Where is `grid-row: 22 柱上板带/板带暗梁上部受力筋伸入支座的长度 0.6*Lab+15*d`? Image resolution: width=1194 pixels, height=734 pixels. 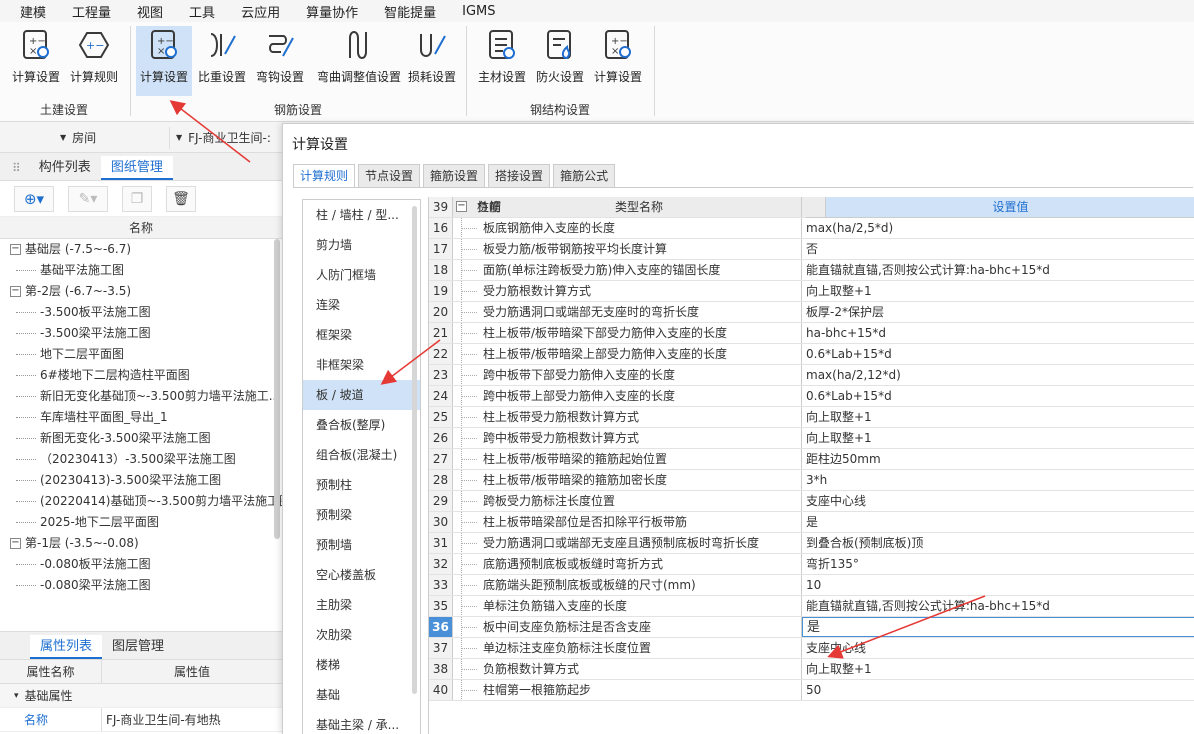 grid-row: 22 柱上板带/板带暗梁上部受力筋伸入支座的长度 0.6*Lab+15*d is located at coordinates (811, 354).